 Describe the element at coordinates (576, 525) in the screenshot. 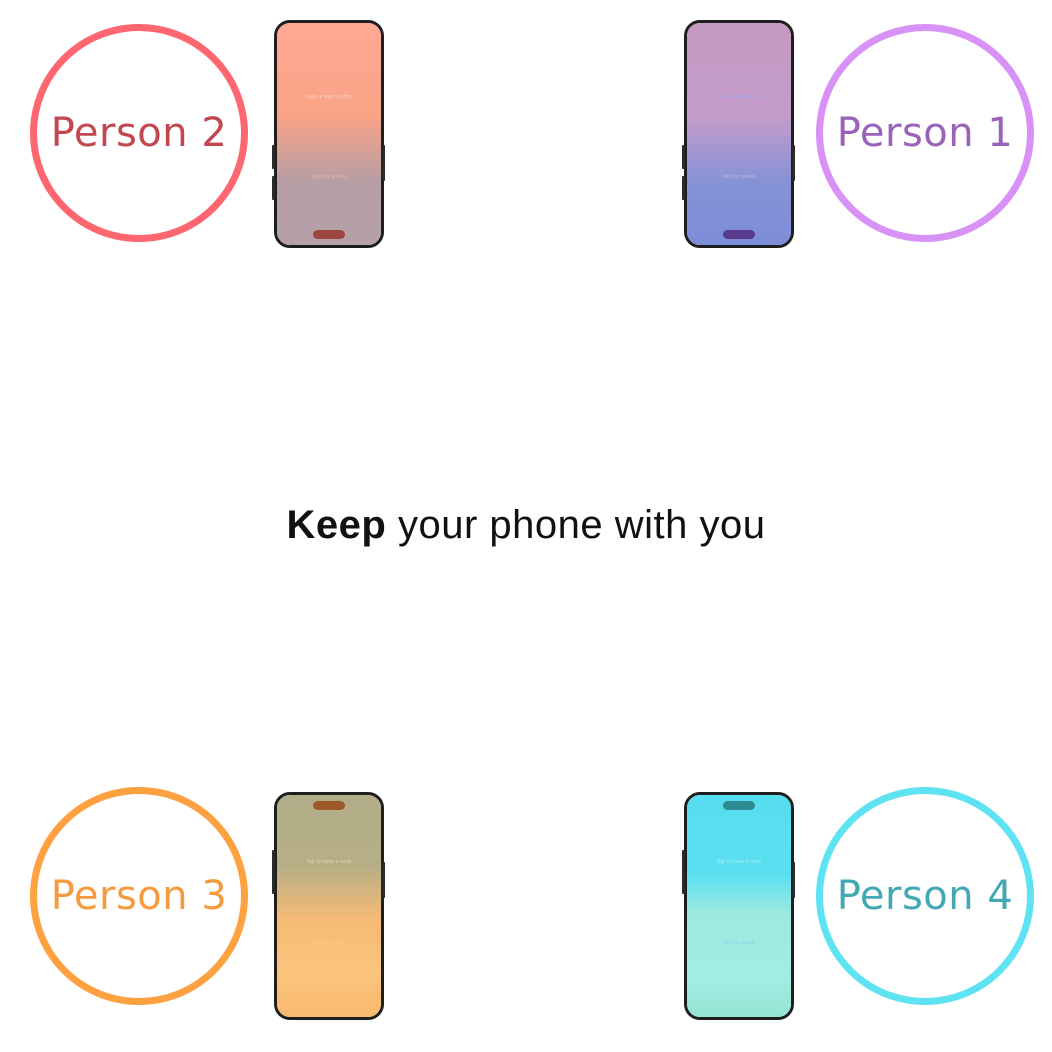

I see `instruction-rest: your phone with you` at that location.